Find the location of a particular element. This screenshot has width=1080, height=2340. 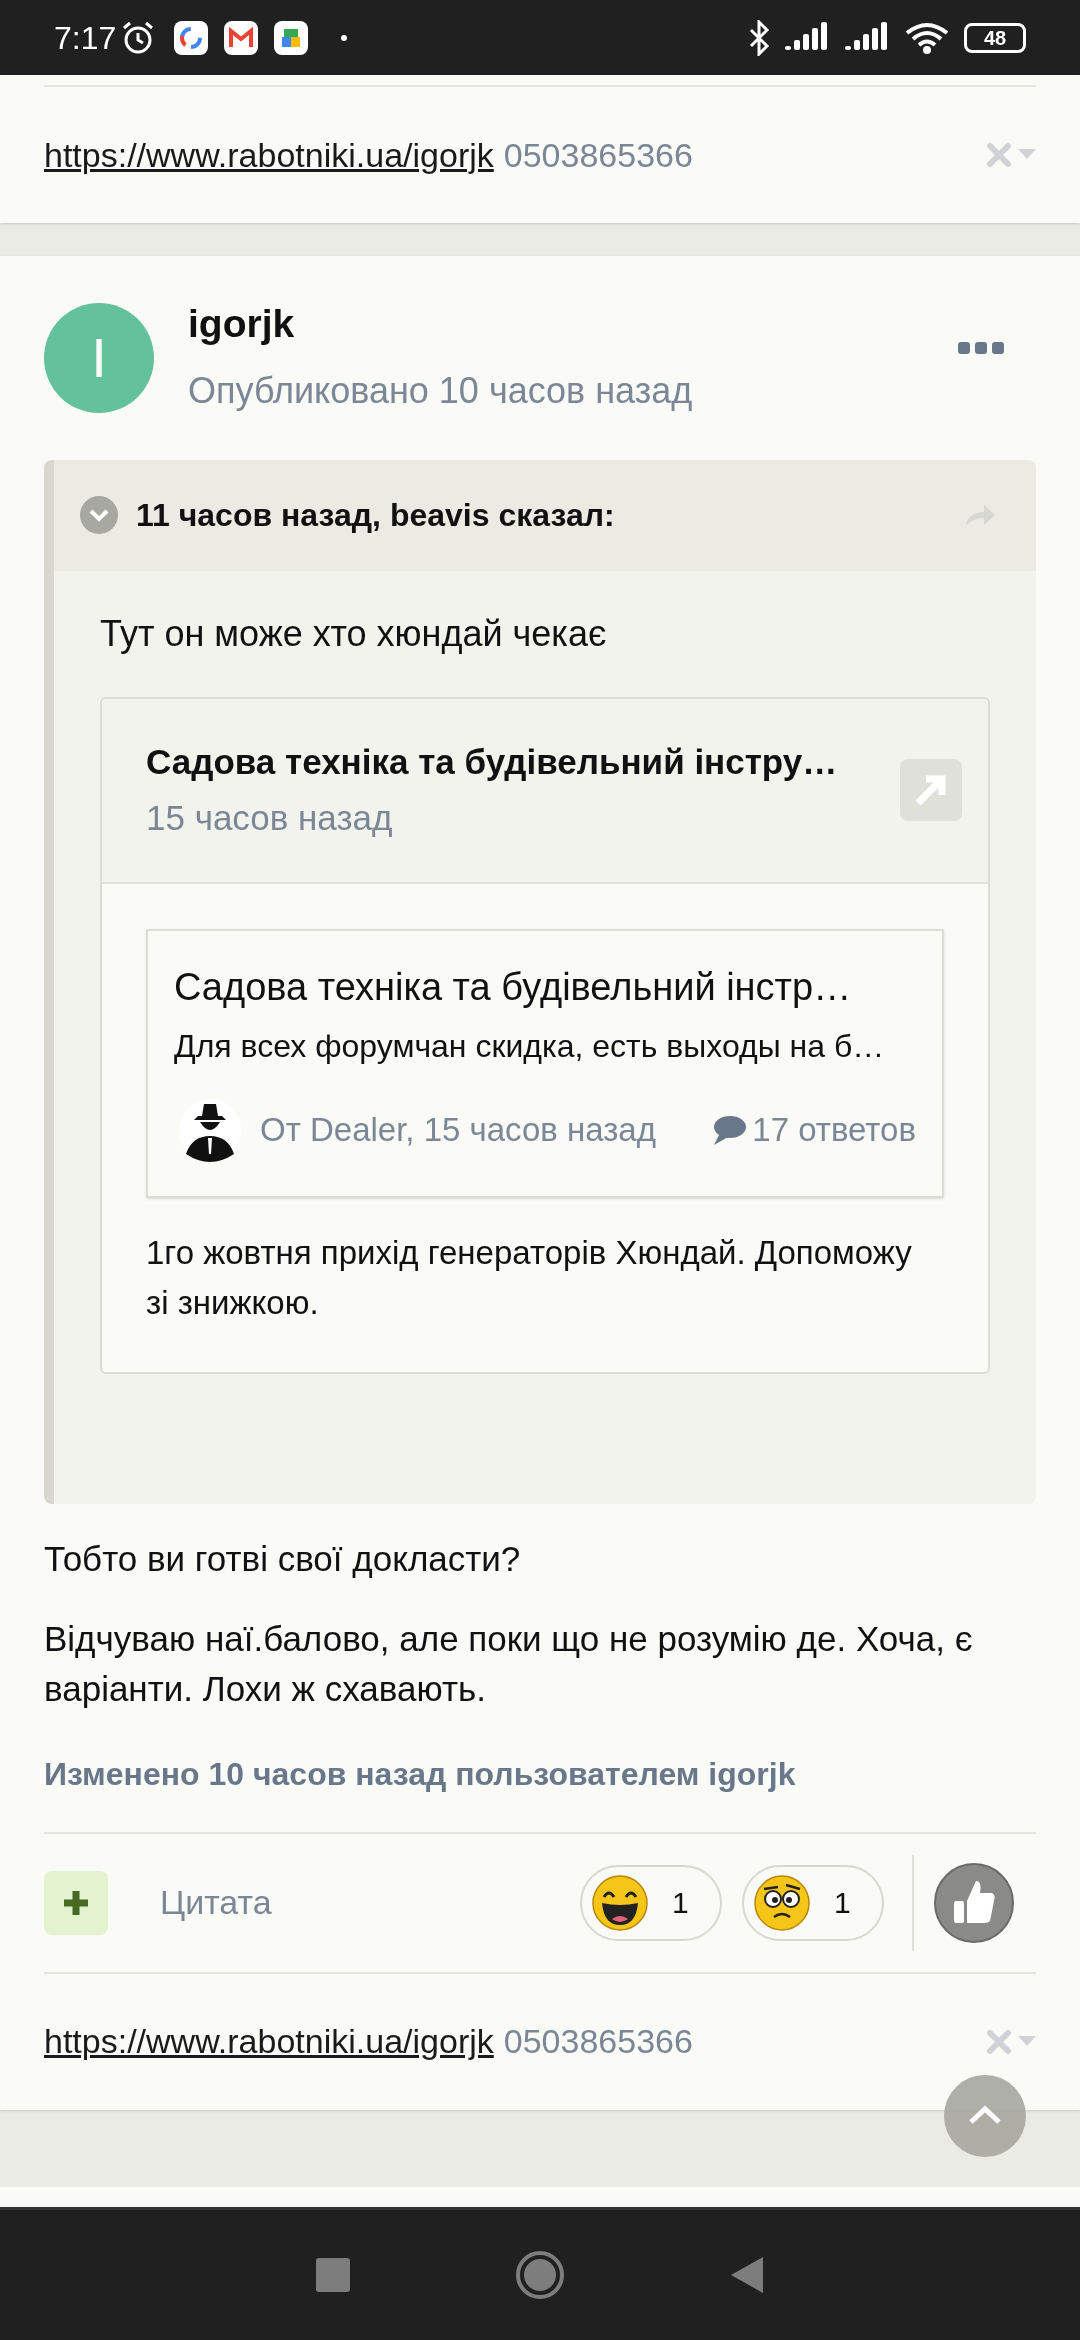

more-options-icon is located at coordinates (981, 348).